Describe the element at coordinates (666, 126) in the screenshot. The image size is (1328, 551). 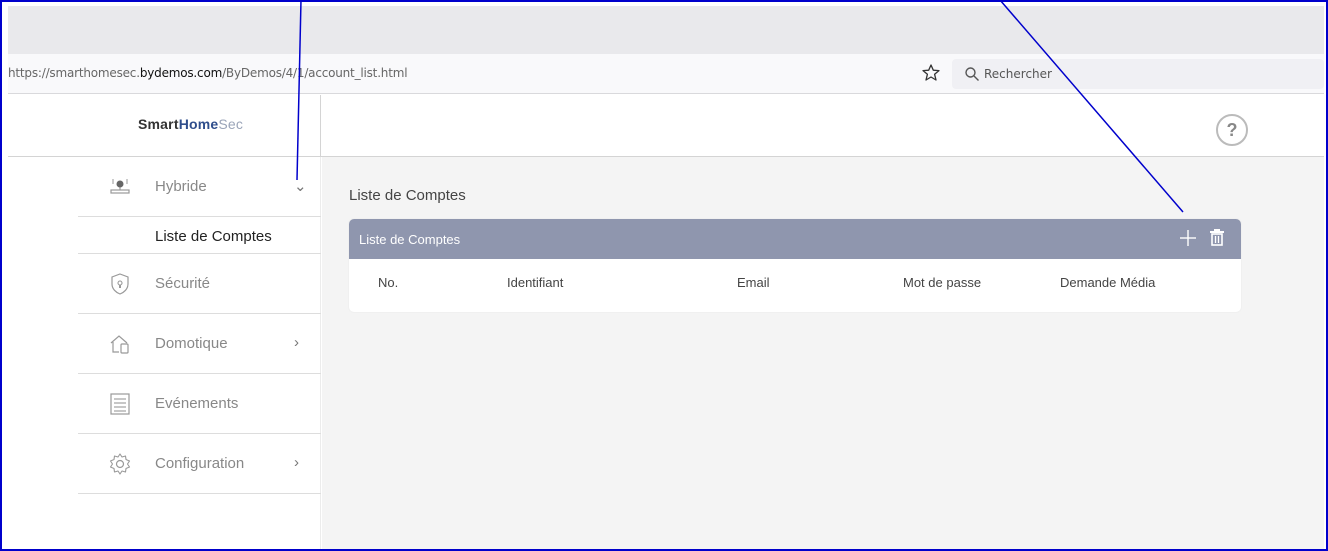
I see `app-header: SmartHomeSec ?` at that location.